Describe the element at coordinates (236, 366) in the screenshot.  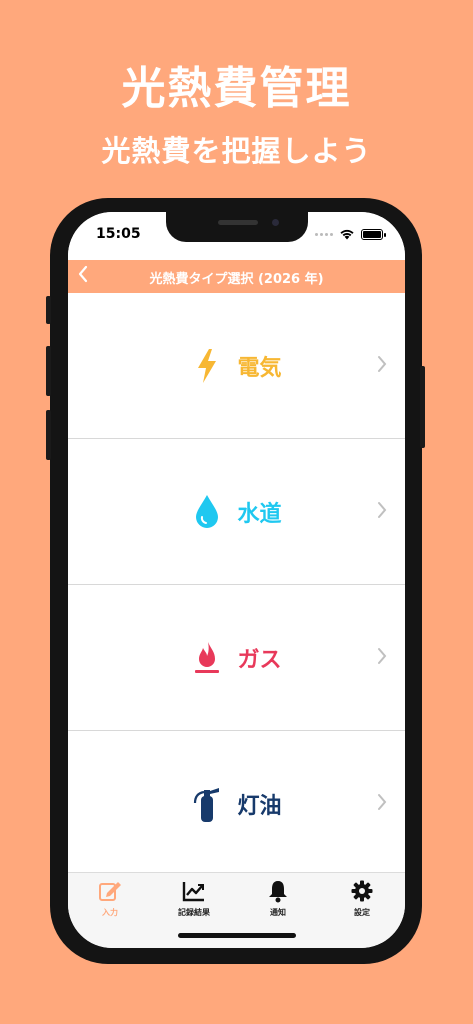
I see `utility-row-electricity: 電気` at that location.